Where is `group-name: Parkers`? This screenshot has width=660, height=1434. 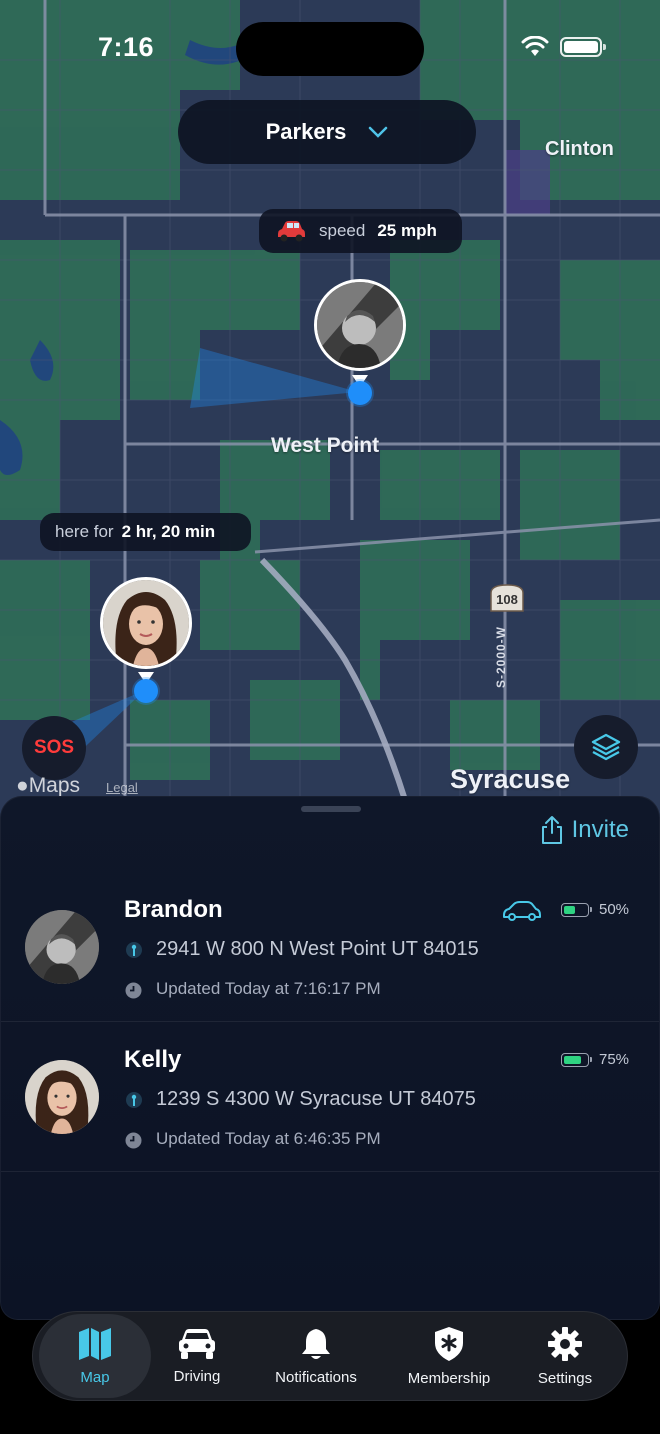
group-name: Parkers is located at coordinates (306, 131).